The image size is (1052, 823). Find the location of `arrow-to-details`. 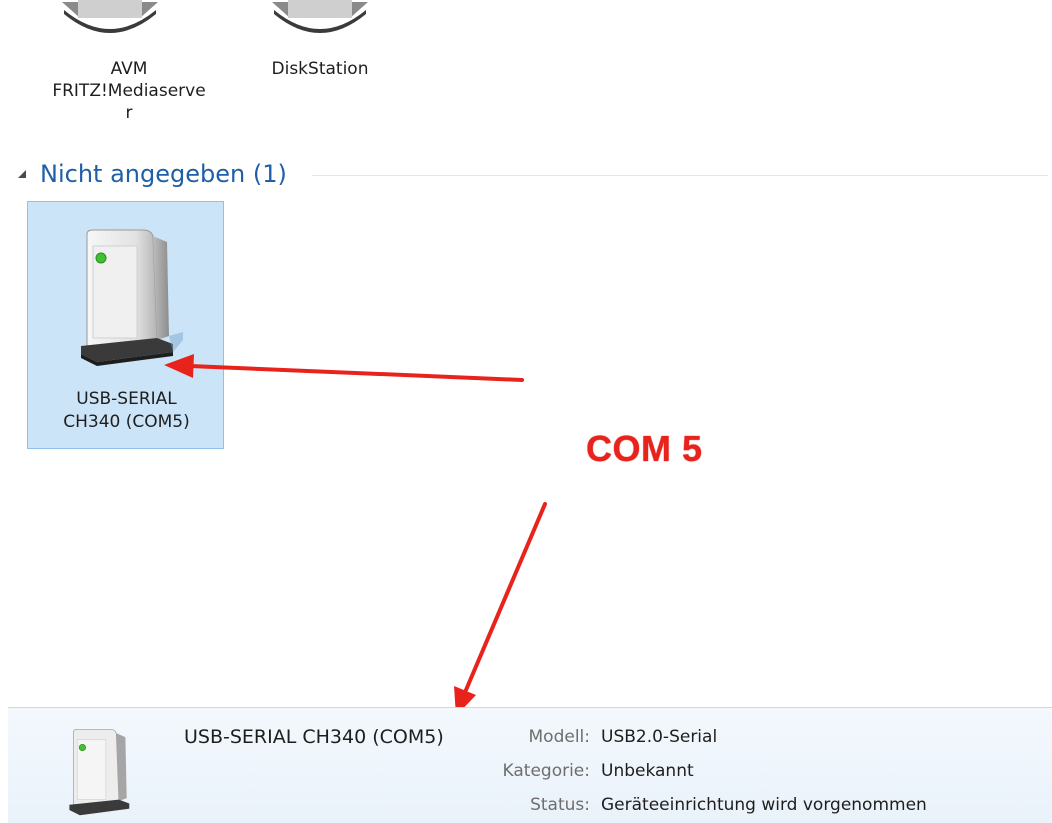

arrow-to-details is located at coordinates (505, 597).